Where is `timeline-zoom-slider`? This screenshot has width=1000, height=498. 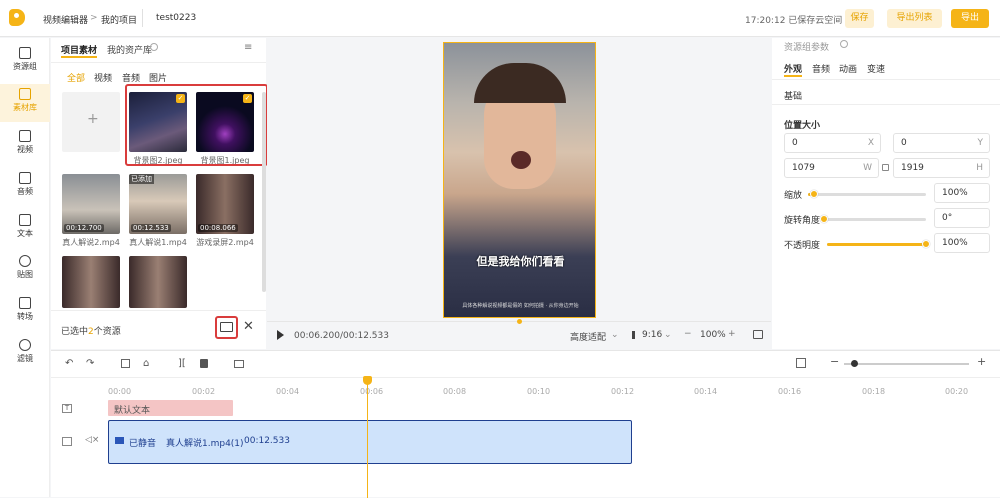 timeline-zoom-slider is located at coordinates (906, 364).